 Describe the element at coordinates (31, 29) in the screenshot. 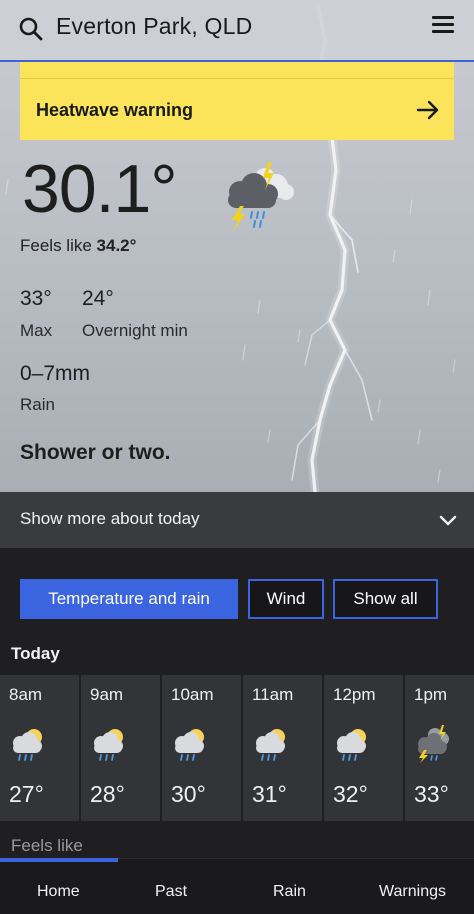

I see `search-icon` at that location.